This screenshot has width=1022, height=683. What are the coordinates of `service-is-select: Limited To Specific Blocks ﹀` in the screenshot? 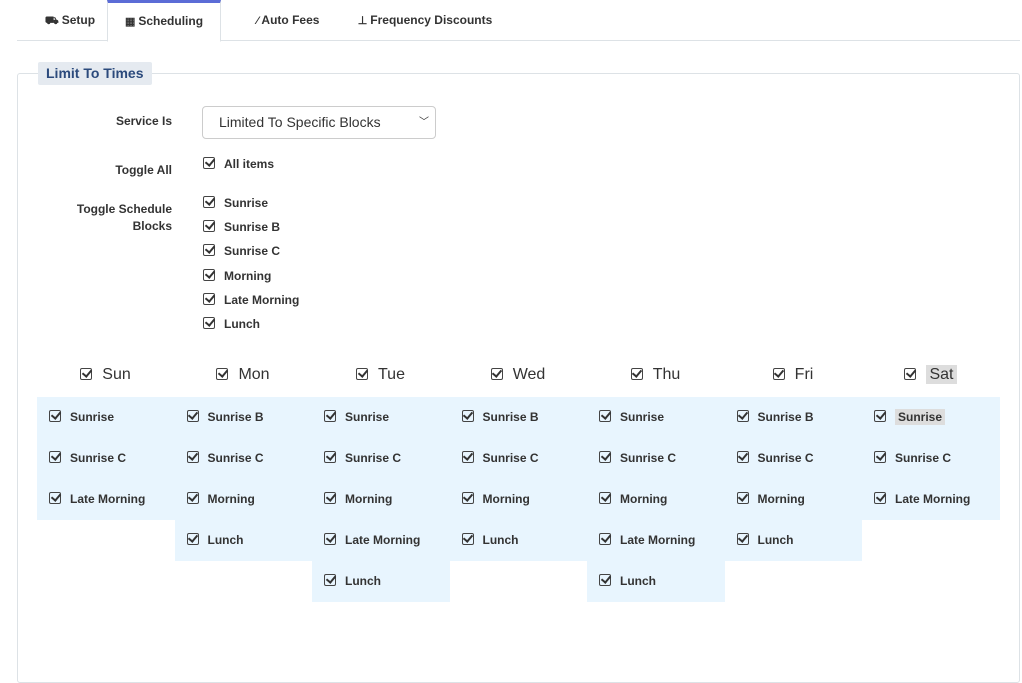 It's located at (319, 122).